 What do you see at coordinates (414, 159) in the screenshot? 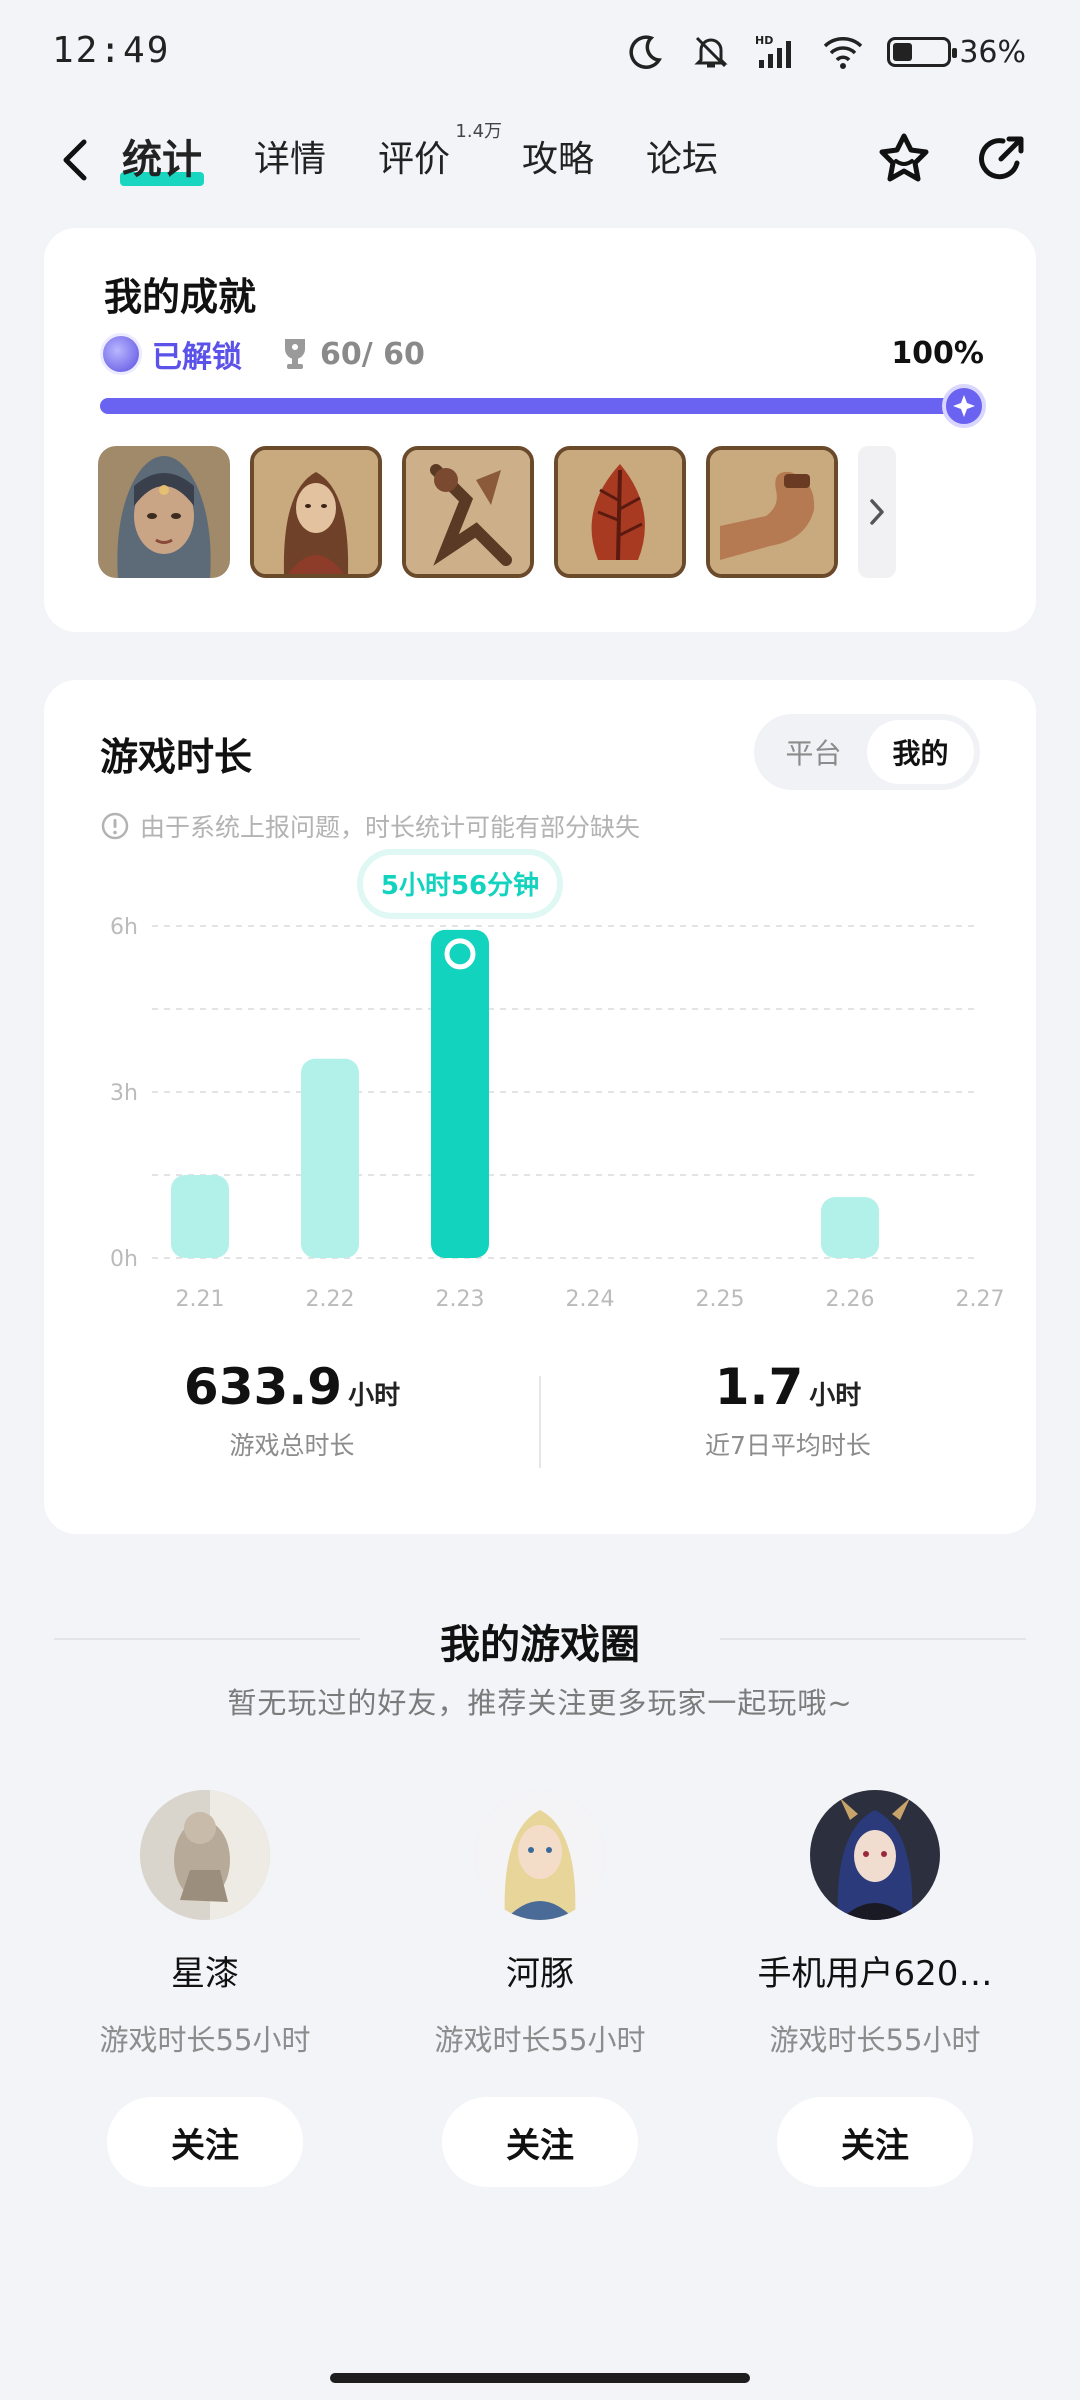
I see `tab-label: 评价` at bounding box center [414, 159].